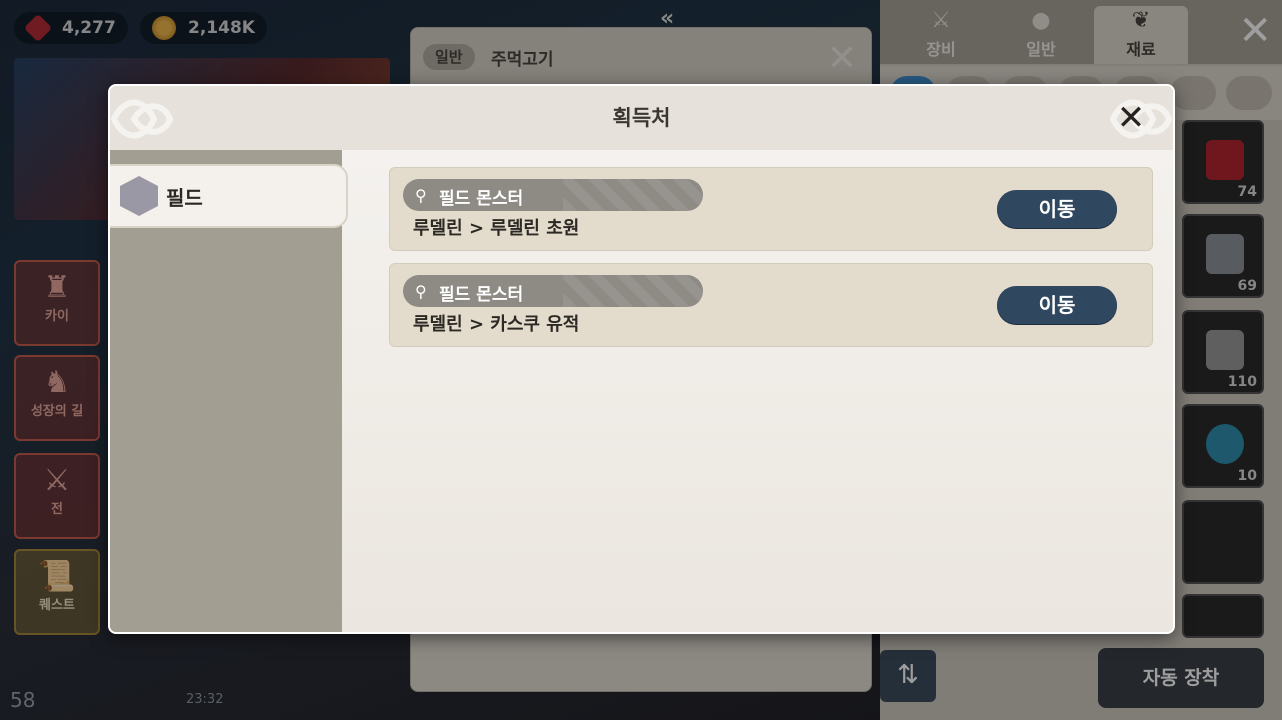 The width and height of the screenshot is (1282, 720). What do you see at coordinates (771, 209) in the screenshot?
I see `source-item: ⚲ 필드 몬스터 루델린 > 루델린 초원 이동` at bounding box center [771, 209].